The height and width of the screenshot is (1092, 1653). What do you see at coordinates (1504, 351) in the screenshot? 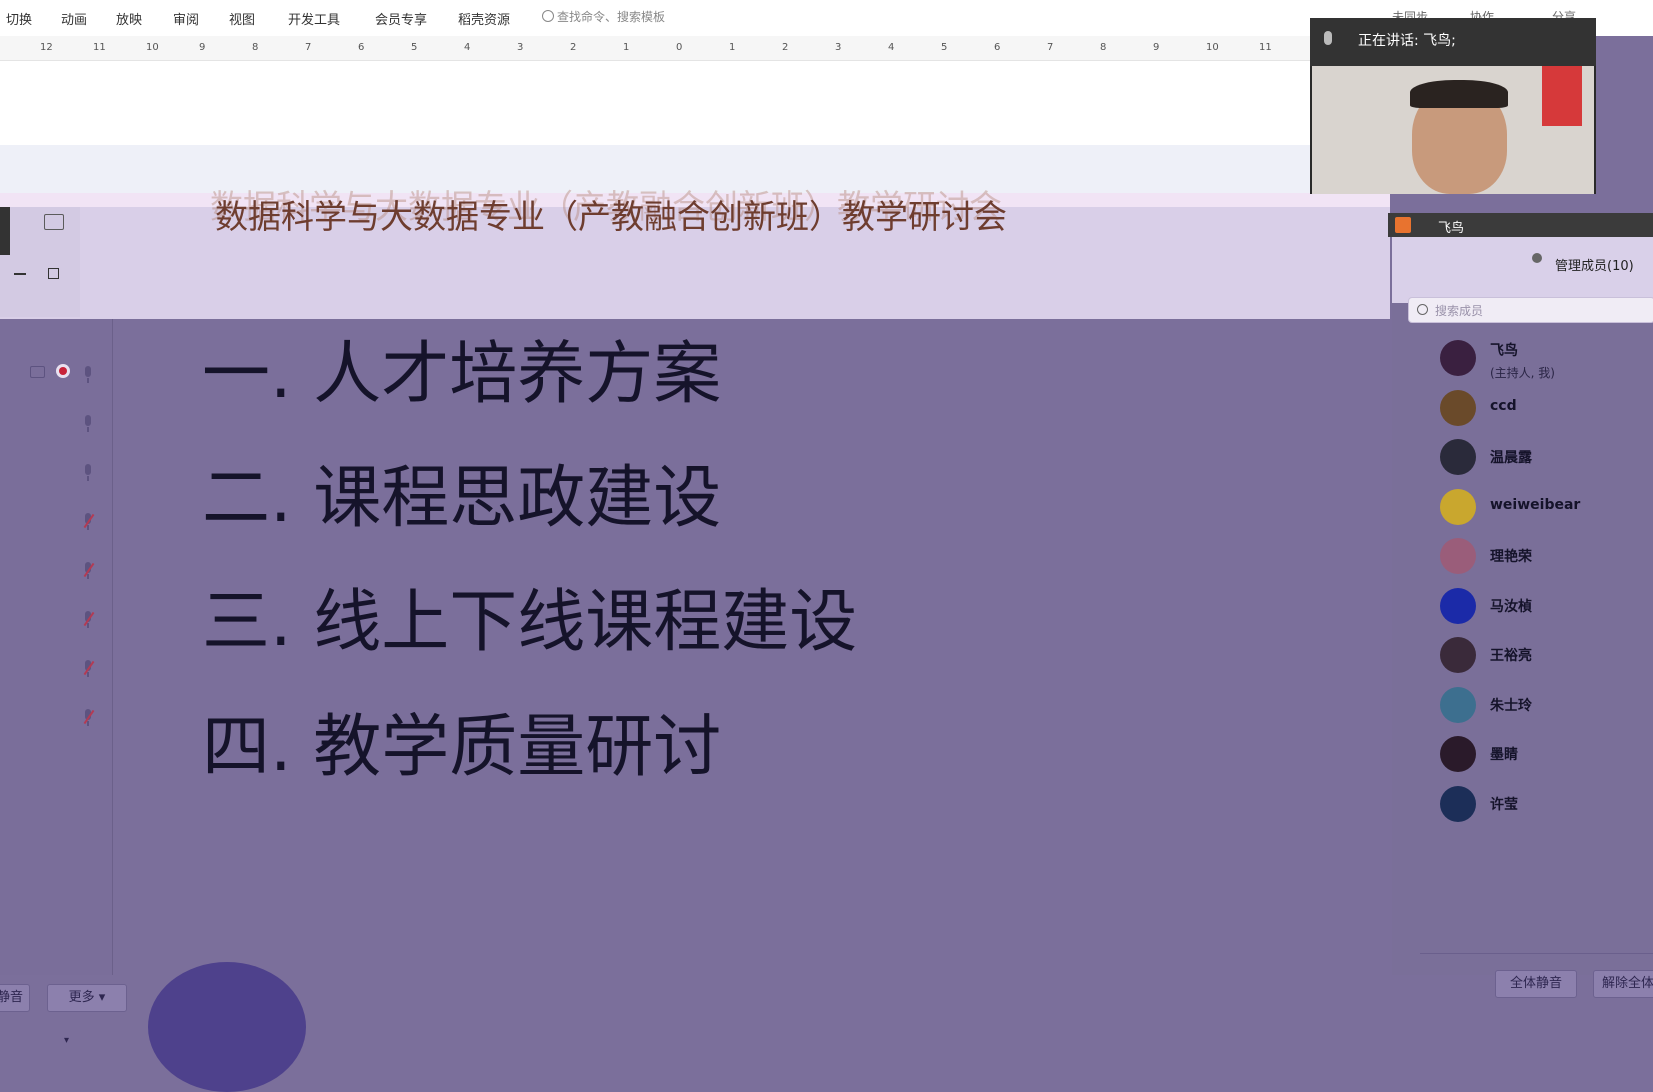
I see `member-name: 飞鸟` at bounding box center [1504, 351].